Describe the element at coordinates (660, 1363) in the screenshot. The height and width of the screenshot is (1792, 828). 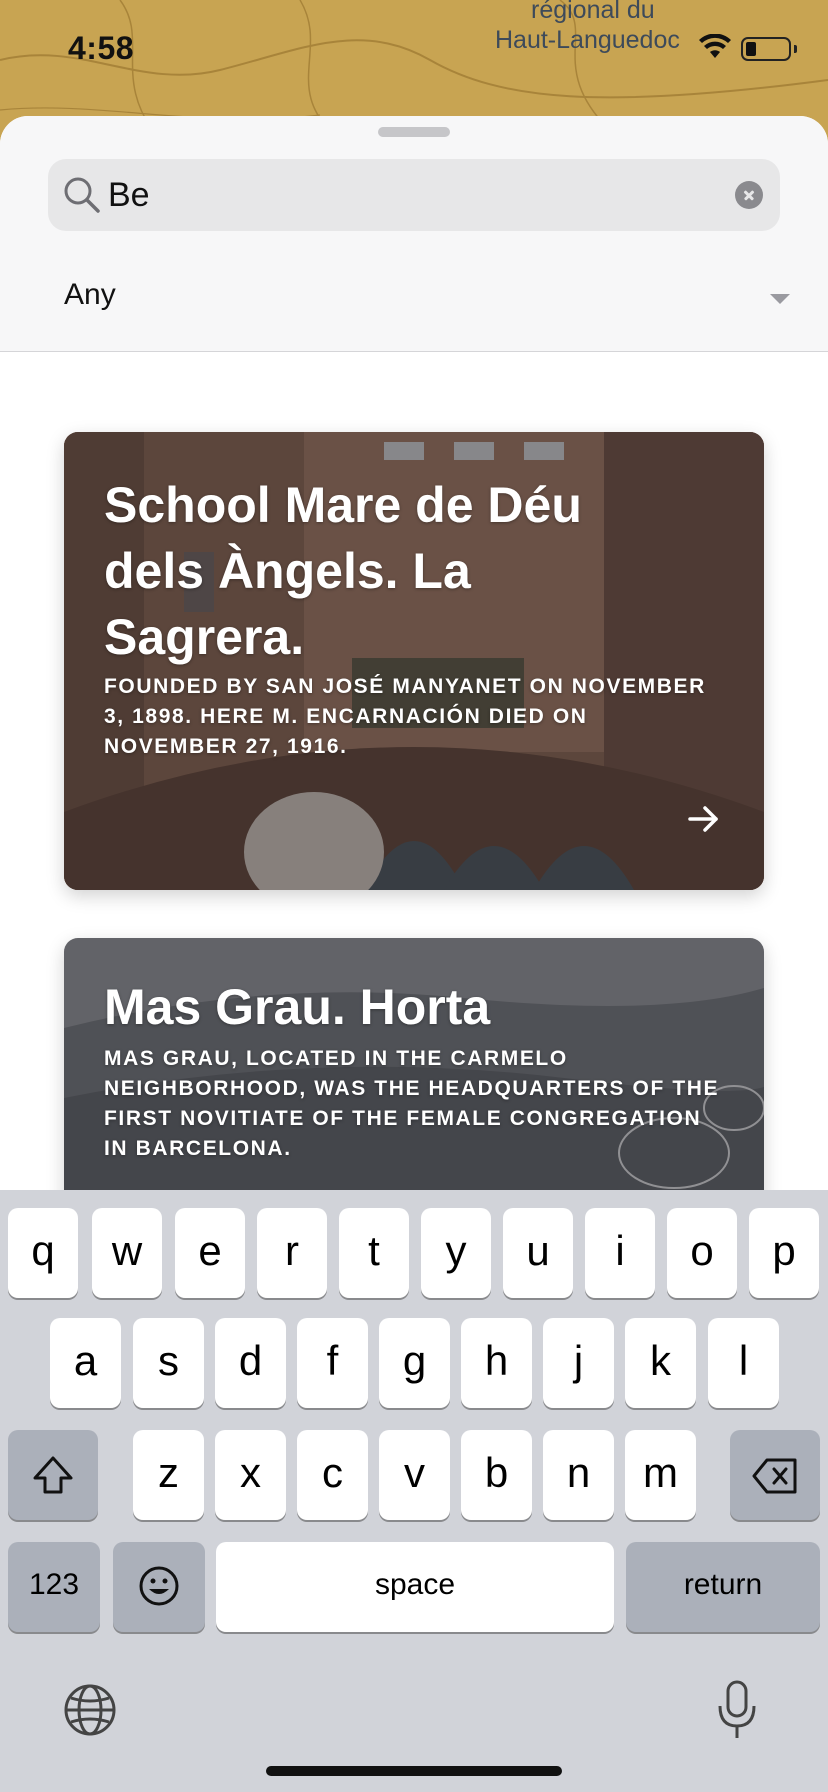
I see `key-k: k` at that location.